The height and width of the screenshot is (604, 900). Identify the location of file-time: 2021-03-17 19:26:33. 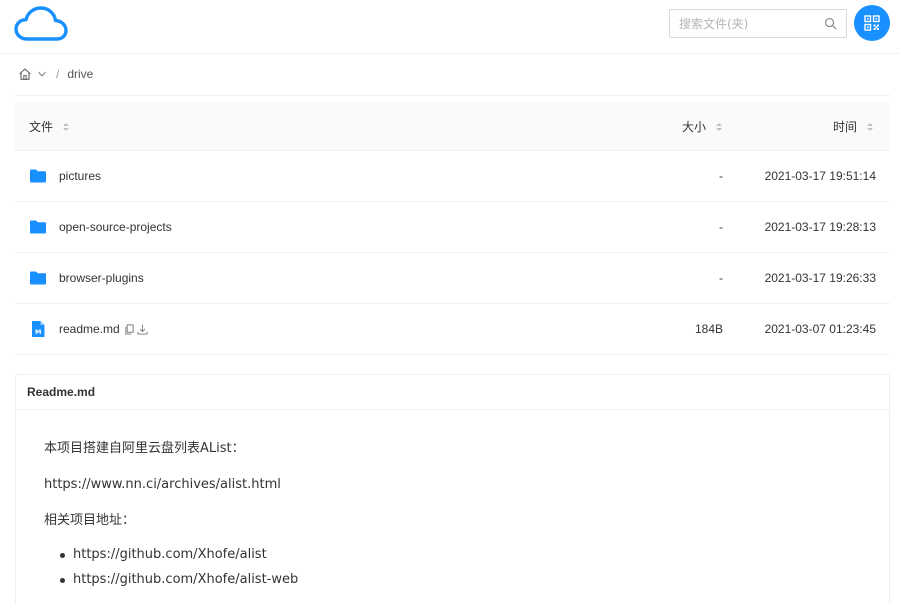
(820, 278).